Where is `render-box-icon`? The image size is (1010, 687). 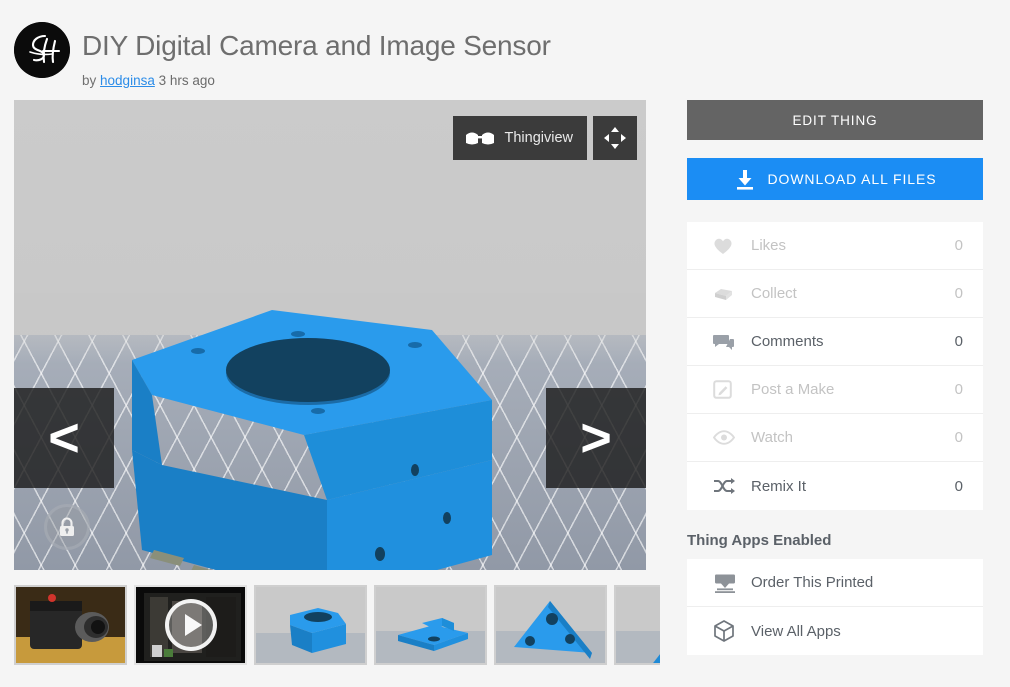 render-box-icon is located at coordinates (310, 625).